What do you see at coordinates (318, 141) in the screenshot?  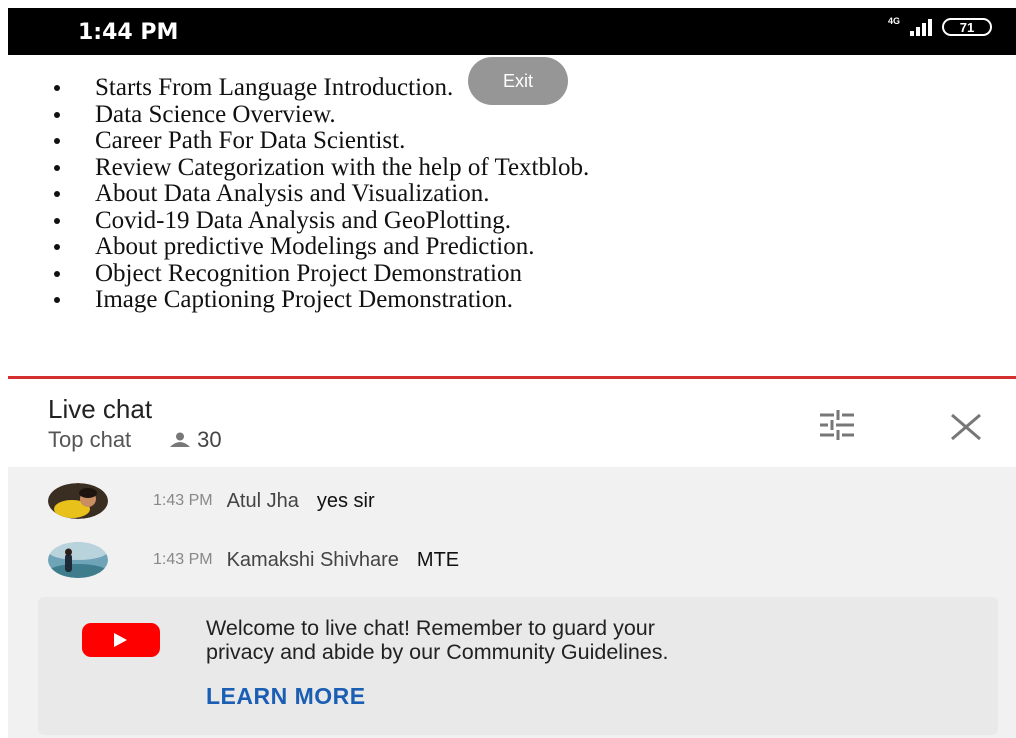 I see `slide-item: Career Path For Data Scientist.` at bounding box center [318, 141].